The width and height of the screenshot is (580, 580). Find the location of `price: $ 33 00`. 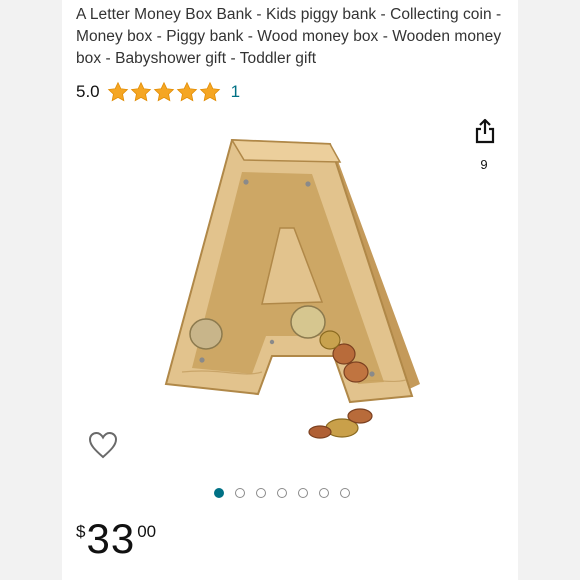

price: $ 33 00 is located at coordinates (116, 539).